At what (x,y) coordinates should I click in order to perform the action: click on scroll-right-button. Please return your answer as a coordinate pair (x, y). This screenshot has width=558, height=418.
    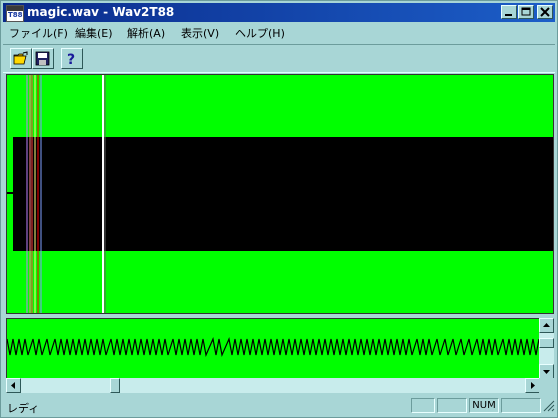
    Looking at the image, I should click on (532, 385).